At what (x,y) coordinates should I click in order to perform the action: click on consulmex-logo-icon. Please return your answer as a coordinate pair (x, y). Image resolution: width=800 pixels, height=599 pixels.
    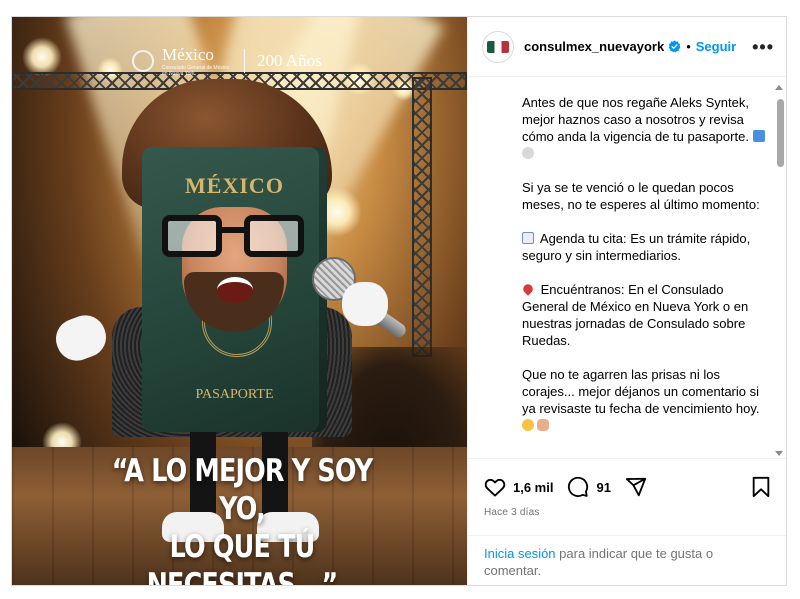
    Looking at the image, I should click on (498, 46).